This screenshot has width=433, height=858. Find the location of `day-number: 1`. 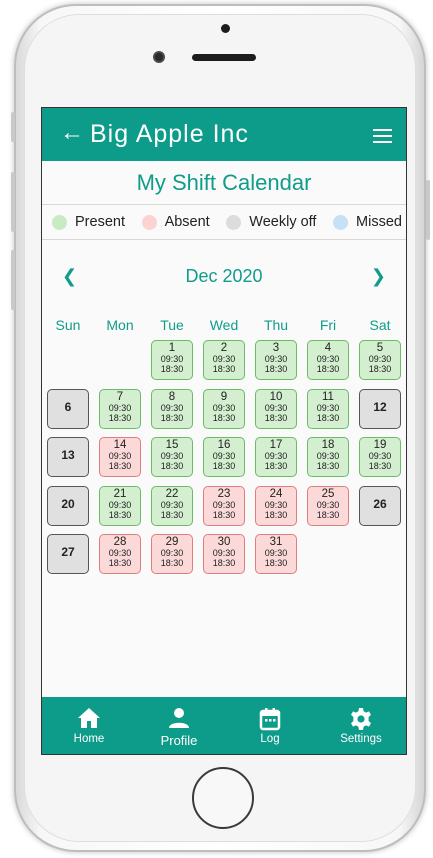

day-number: 1 is located at coordinates (172, 348).